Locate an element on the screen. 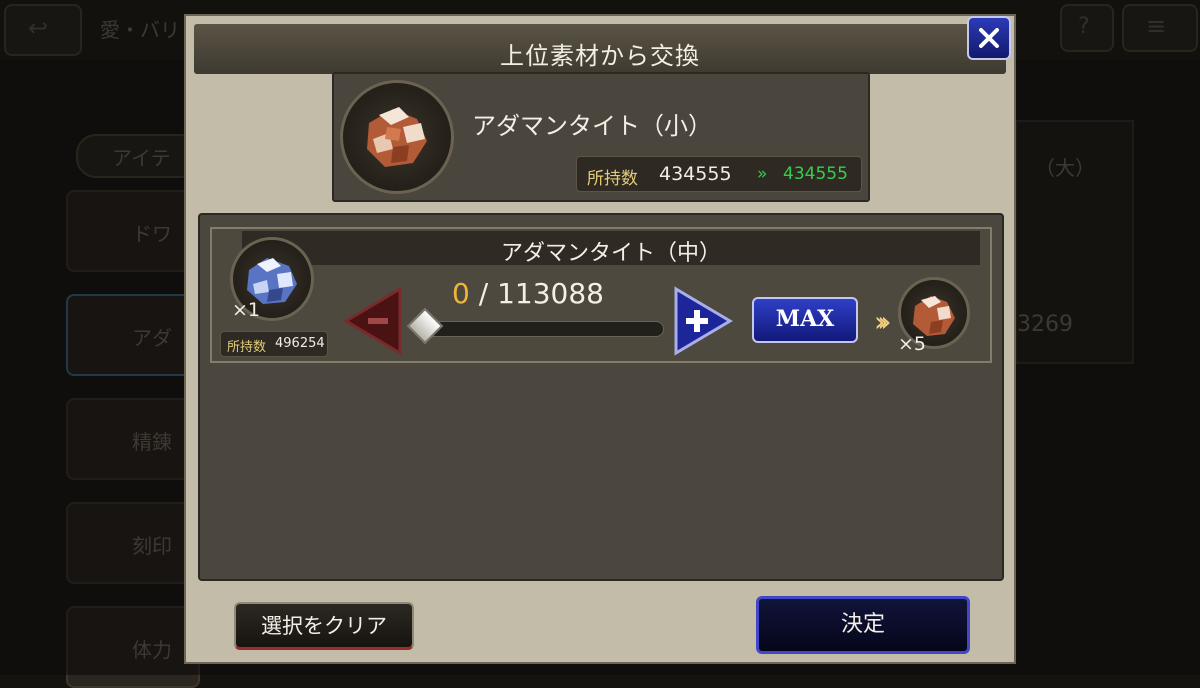 This screenshot has width=1200, height=688. dialog-header: 上位素材から交換 is located at coordinates (600, 49).